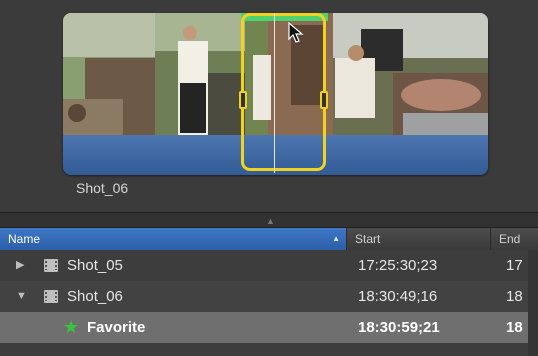 The image size is (538, 356). I want to click on list-item-shot-05: ▶ Shot_05 17:25:30;23 17, so click(269, 265).